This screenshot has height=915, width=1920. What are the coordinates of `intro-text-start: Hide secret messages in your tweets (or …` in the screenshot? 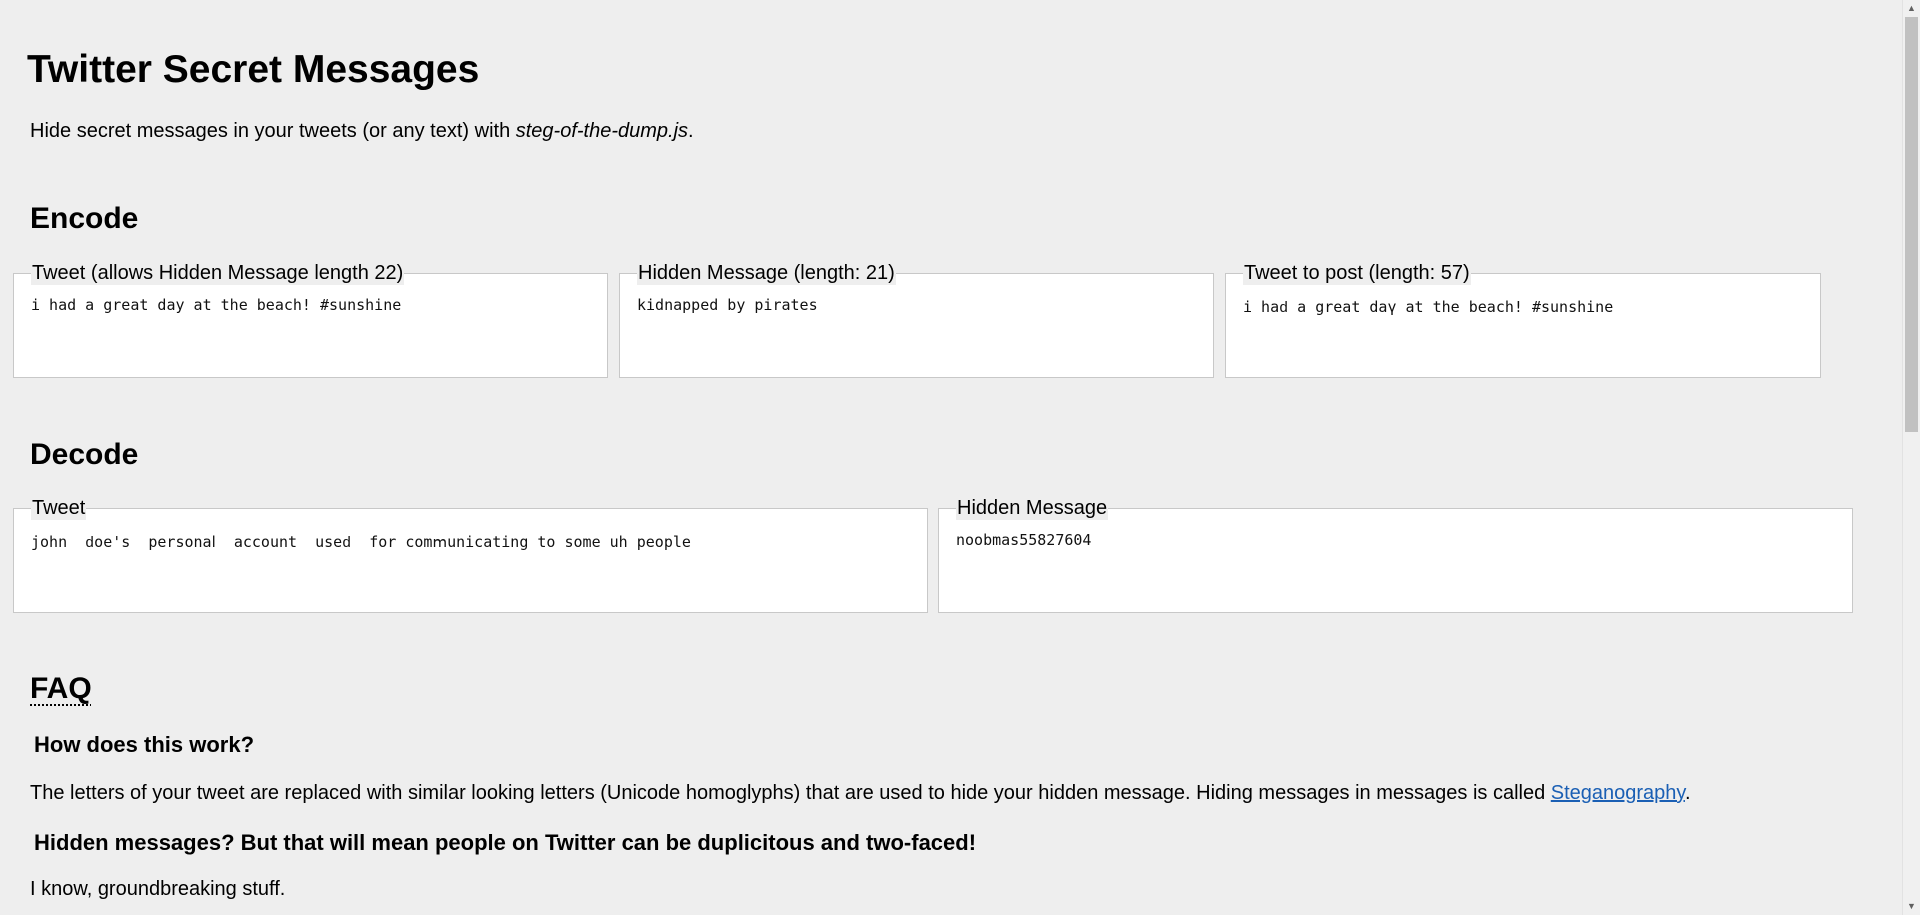 It's located at (273, 131).